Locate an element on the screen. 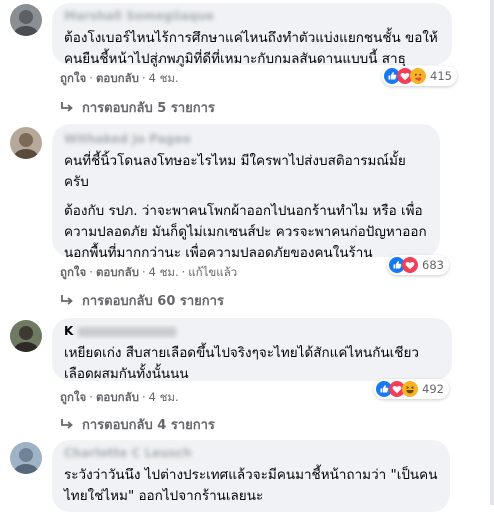 Image resolution: width=494 pixels, height=512 pixels. comment-author: Marshall Somegiiaque is located at coordinates (252, 17).